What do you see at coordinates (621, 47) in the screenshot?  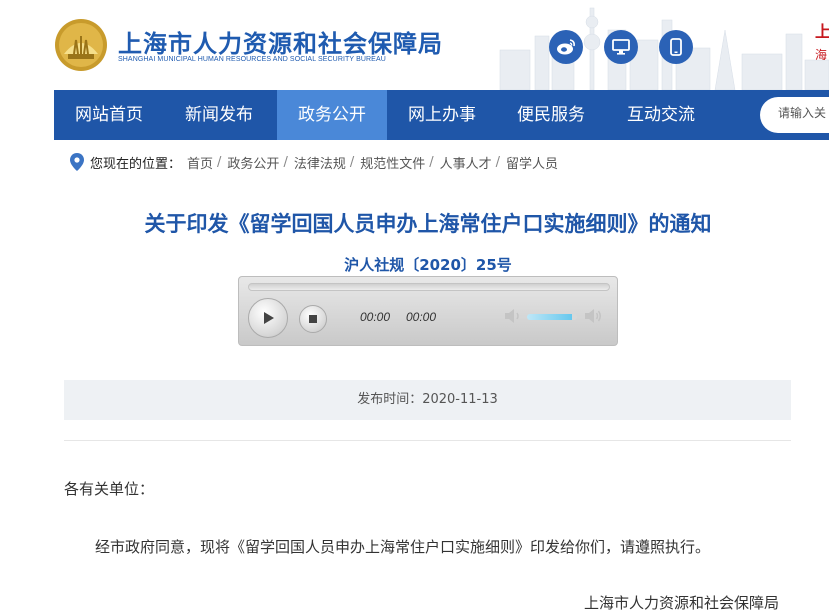 I see `desktop-icon` at bounding box center [621, 47].